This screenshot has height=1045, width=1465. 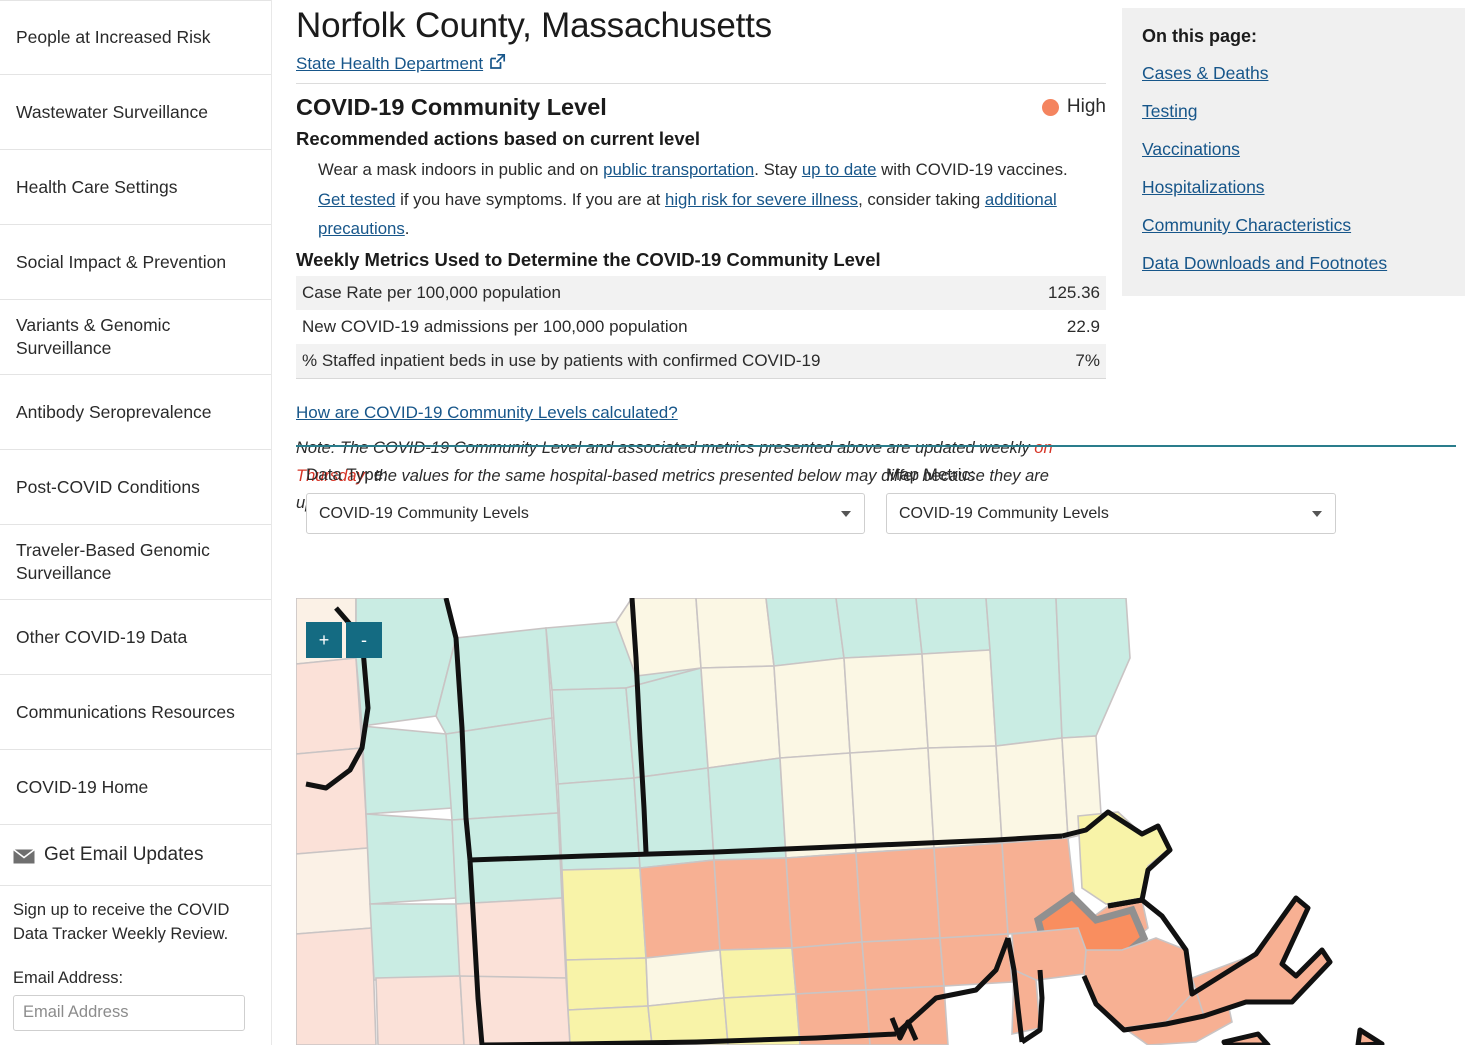 What do you see at coordinates (534, 25) in the screenshot?
I see `page-title: Norfolk County, Massachusetts` at bounding box center [534, 25].